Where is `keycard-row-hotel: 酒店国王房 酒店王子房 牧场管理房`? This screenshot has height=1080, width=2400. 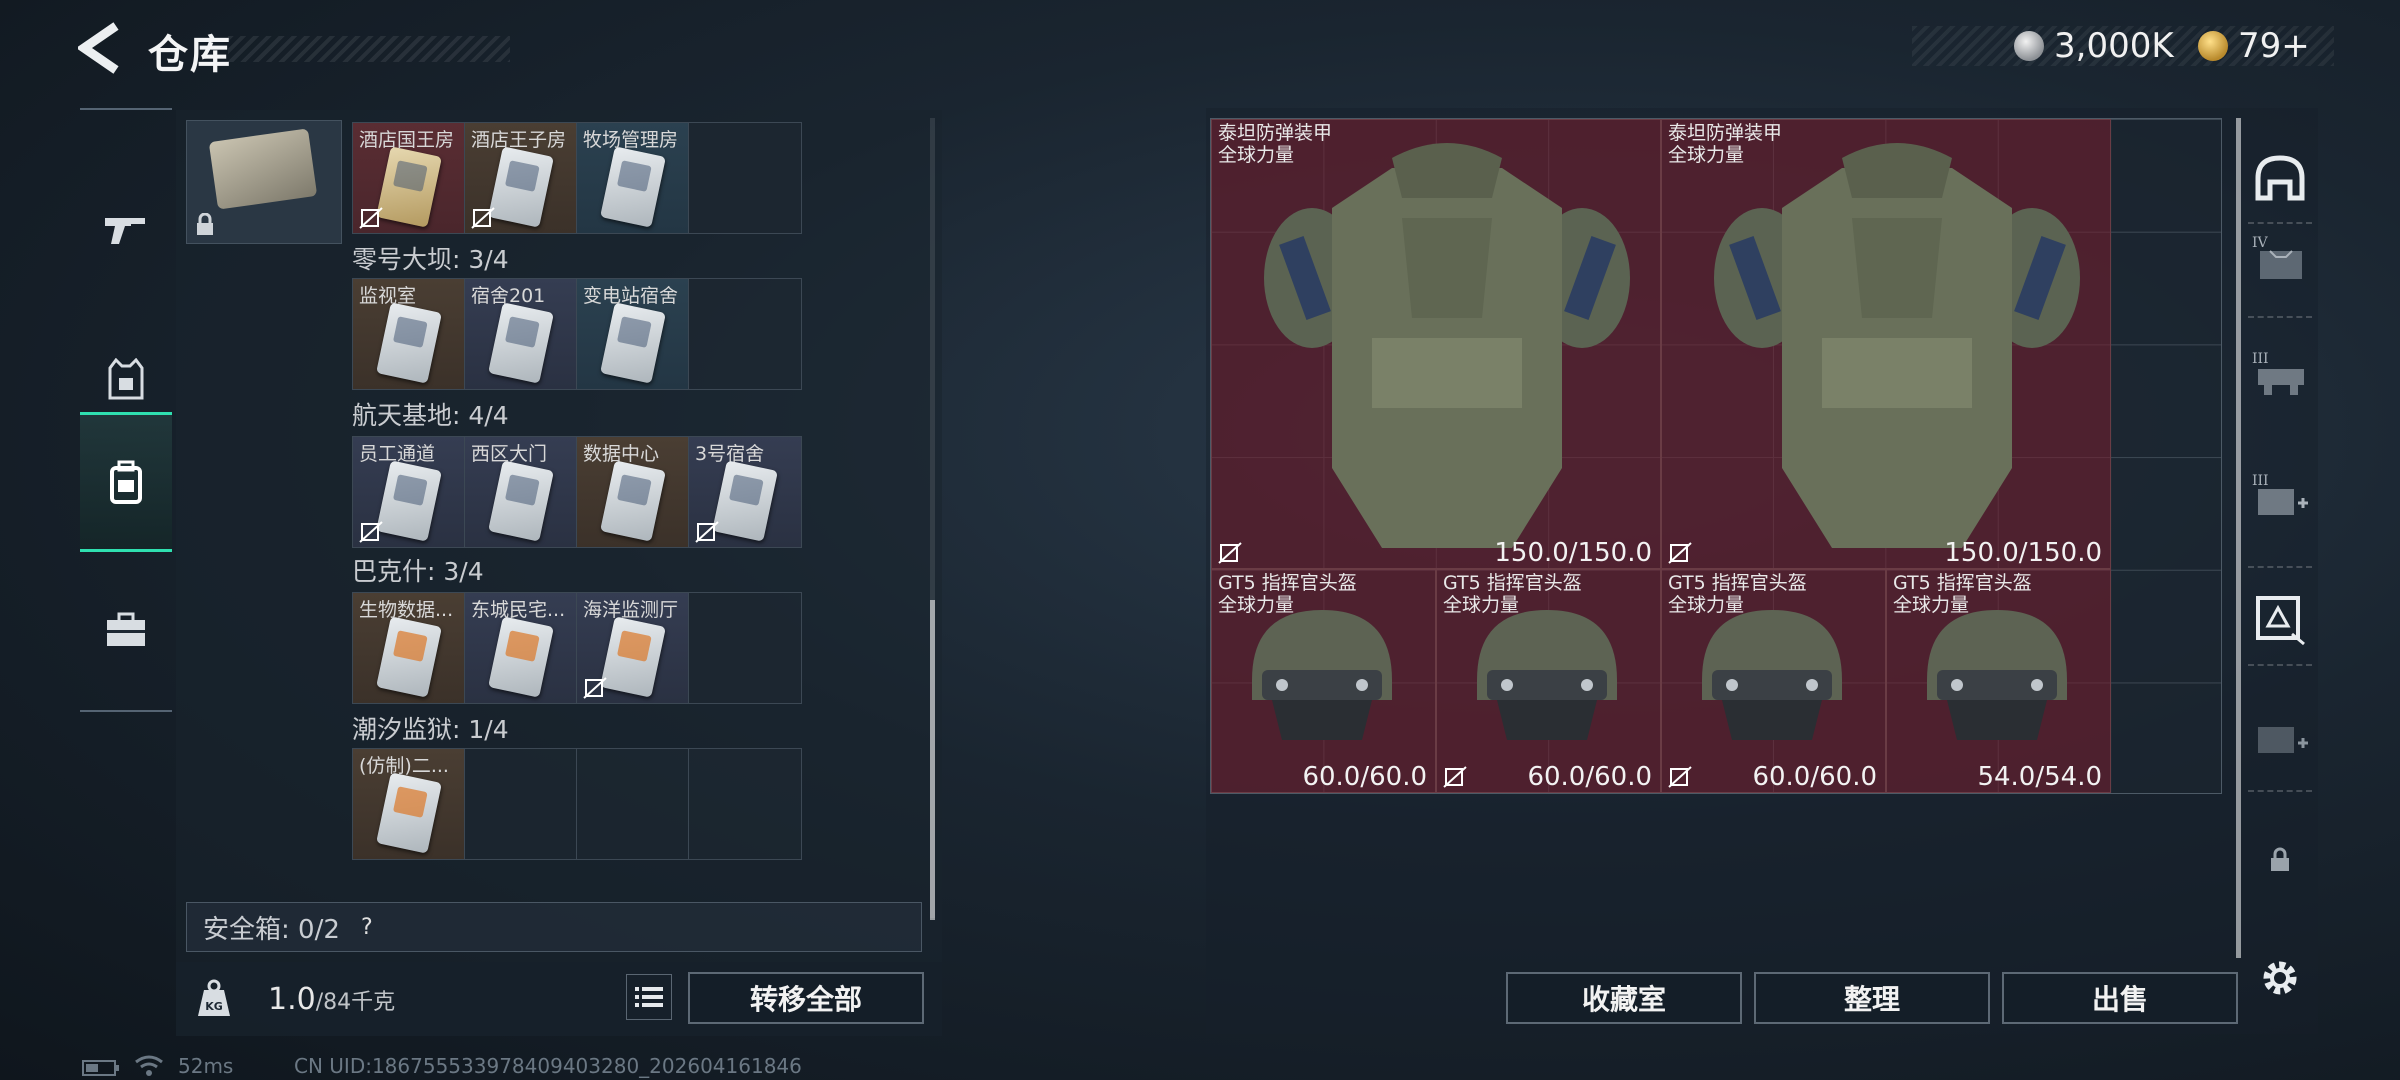
keycard-row-hotel: 酒店国王房 酒店王子房 牧场管理房 is located at coordinates (577, 178).